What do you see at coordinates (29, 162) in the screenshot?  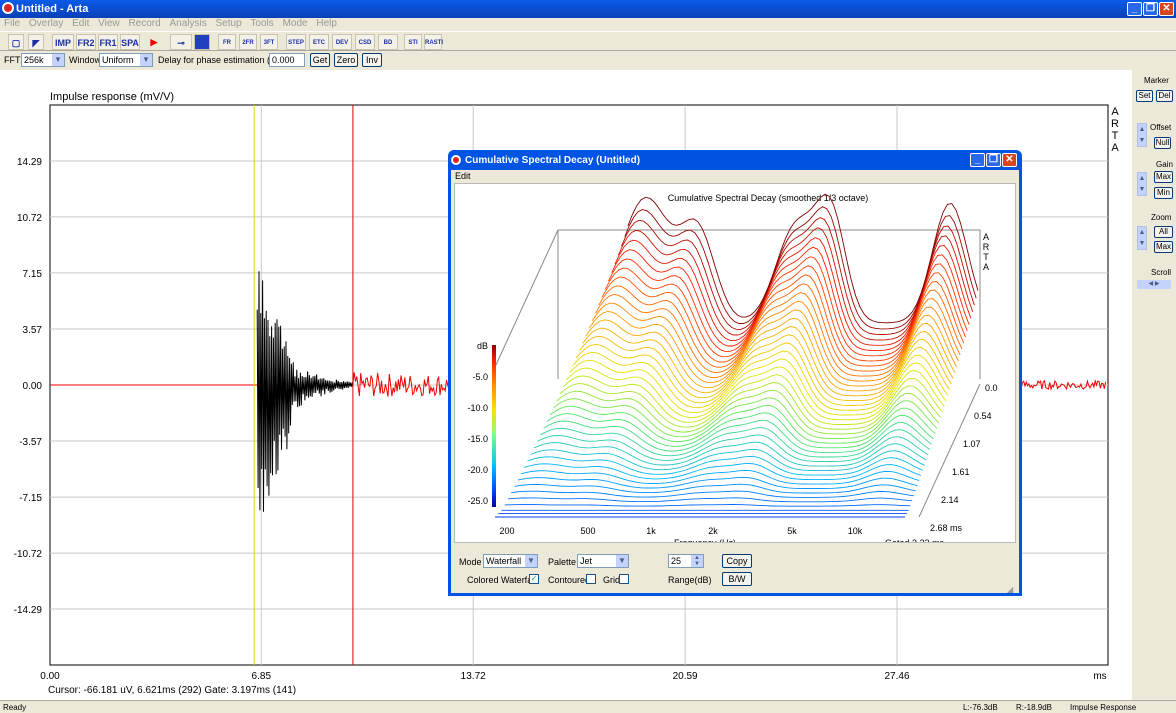 I see `y-tick-label: 14.29` at bounding box center [29, 162].